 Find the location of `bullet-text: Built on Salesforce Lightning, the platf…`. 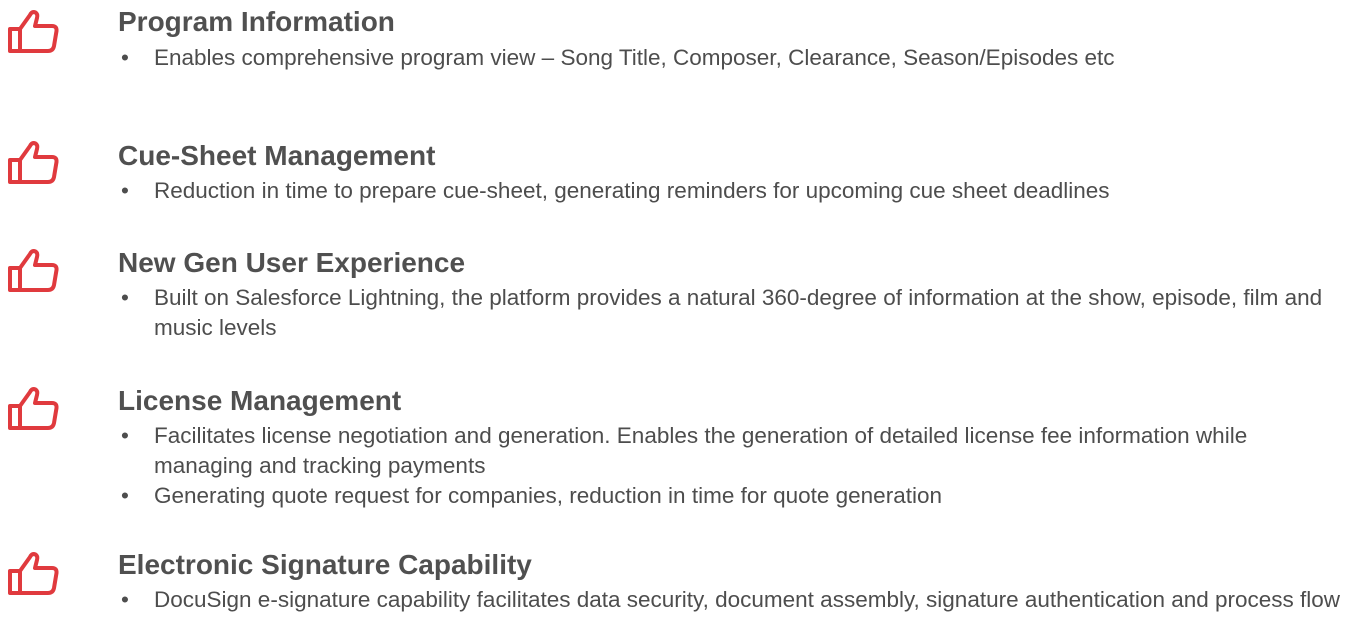

bullet-text: Built on Salesforce Lightning, the platf… is located at coordinates (738, 312).